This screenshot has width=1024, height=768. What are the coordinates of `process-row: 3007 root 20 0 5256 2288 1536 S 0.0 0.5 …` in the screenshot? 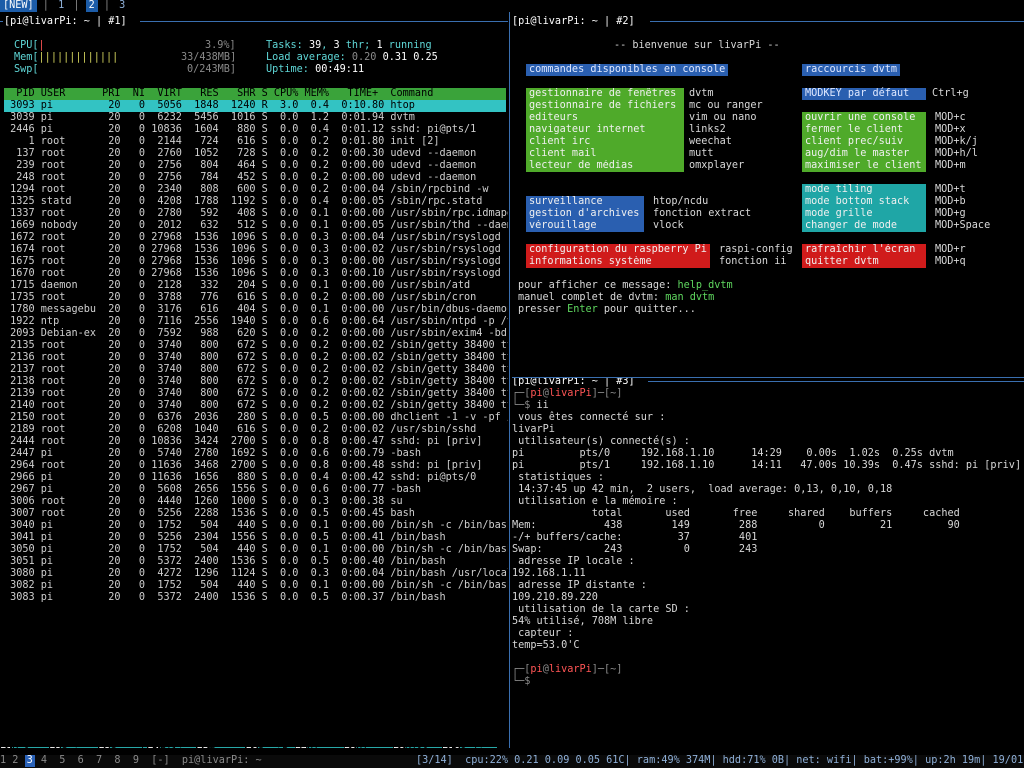 It's located at (255, 514).